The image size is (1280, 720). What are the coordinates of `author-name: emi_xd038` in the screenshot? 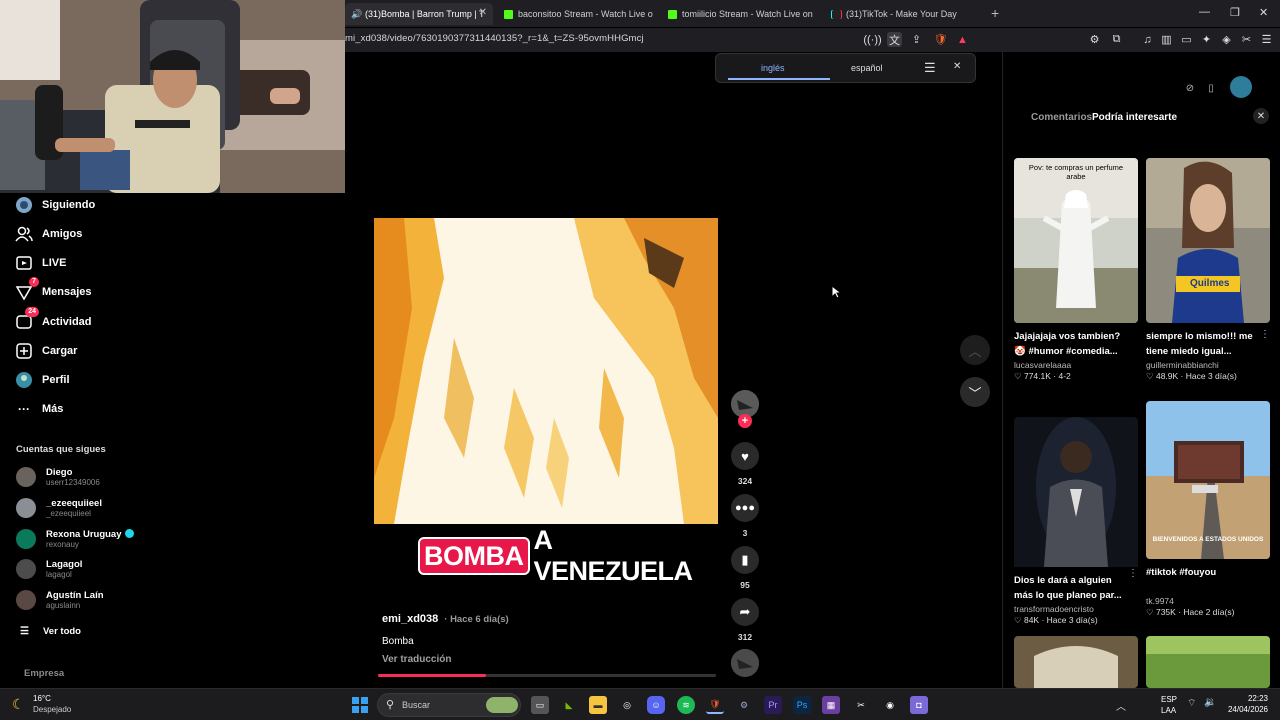 It's located at (410, 619).